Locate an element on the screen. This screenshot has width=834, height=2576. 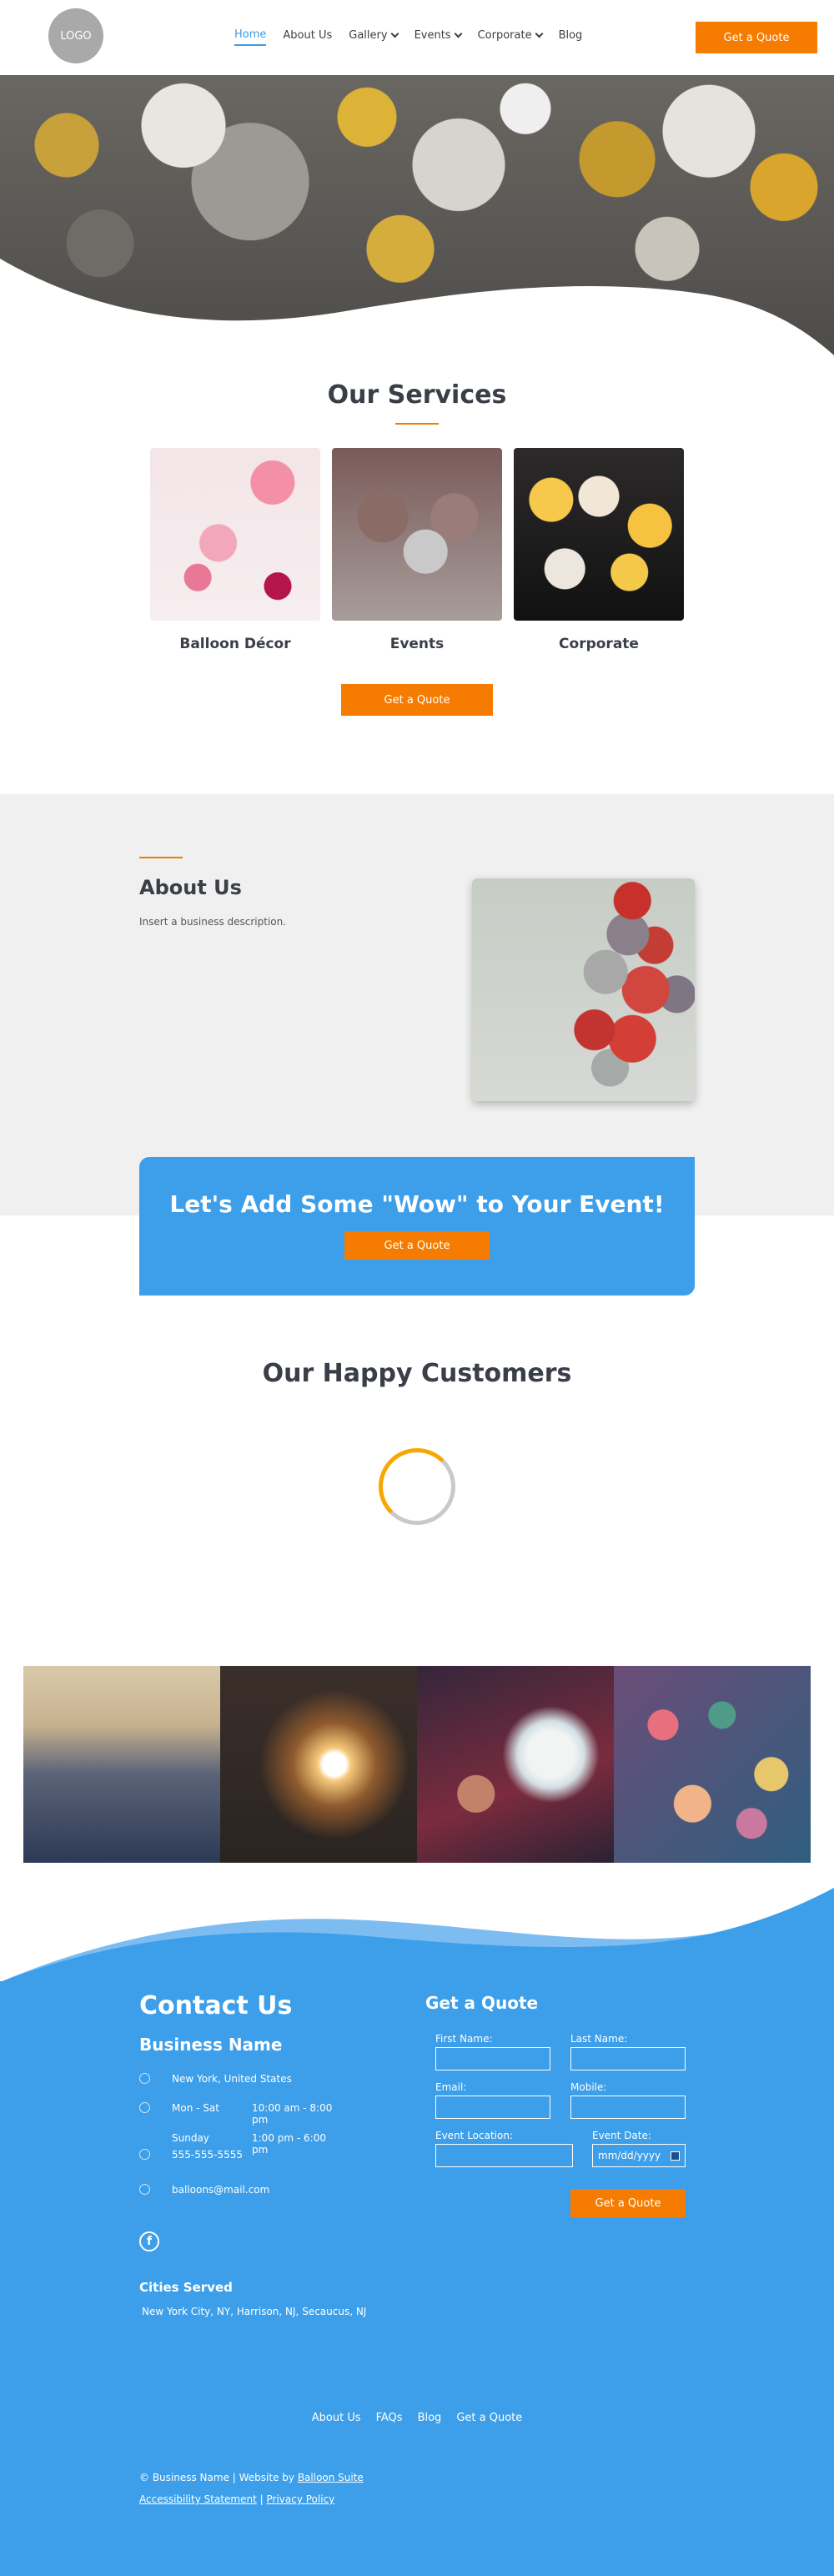
events-image is located at coordinates (417, 534).